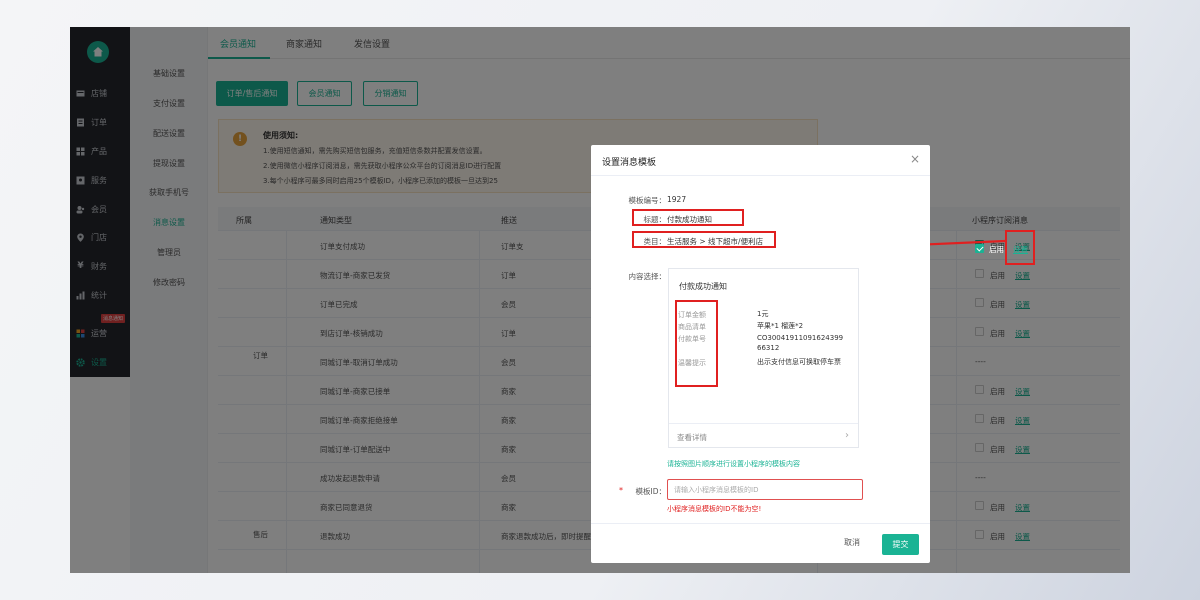 The image size is (1200, 600). Describe the element at coordinates (760, 175) in the screenshot. I see `modal-header-divider` at that location.